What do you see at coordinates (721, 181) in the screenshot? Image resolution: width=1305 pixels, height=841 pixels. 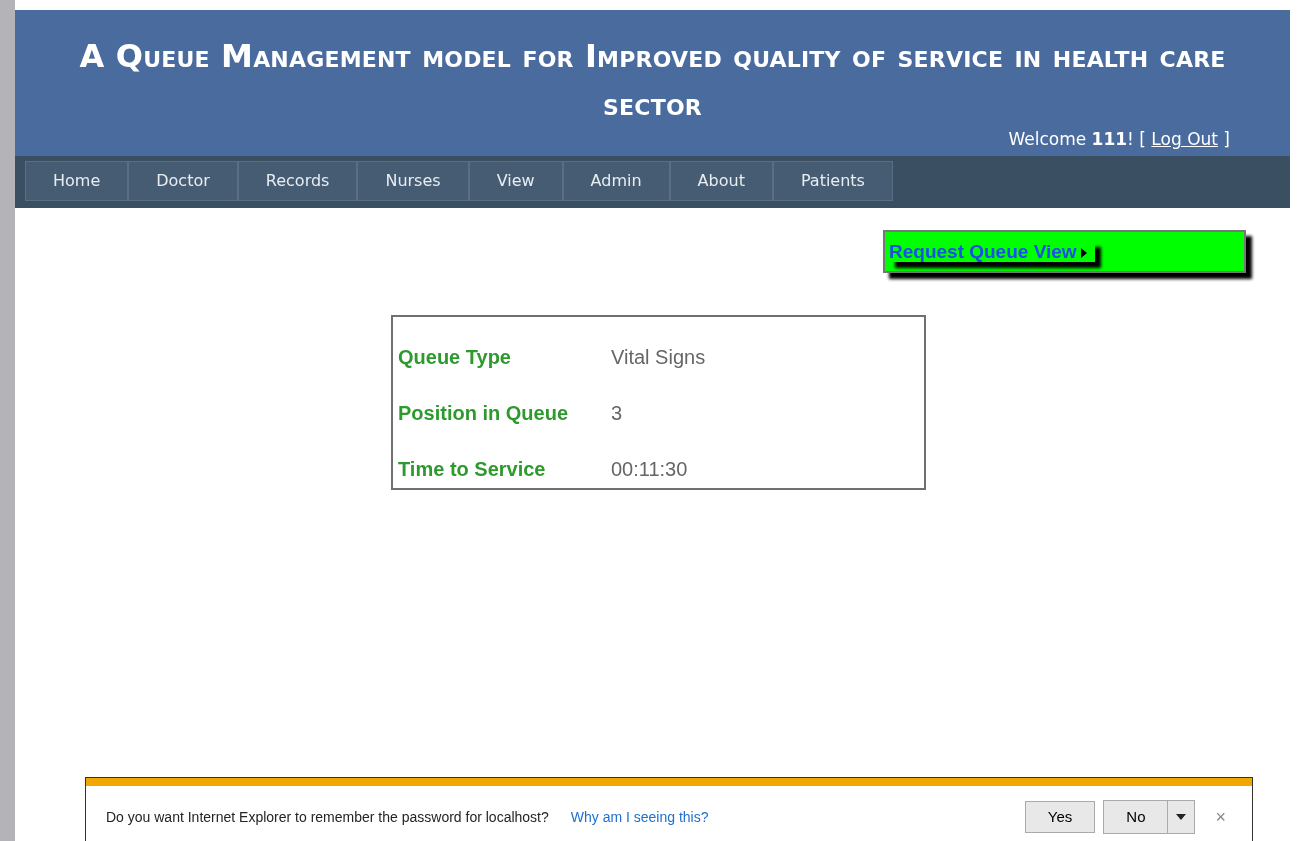 I see `menu-item: About` at bounding box center [721, 181].